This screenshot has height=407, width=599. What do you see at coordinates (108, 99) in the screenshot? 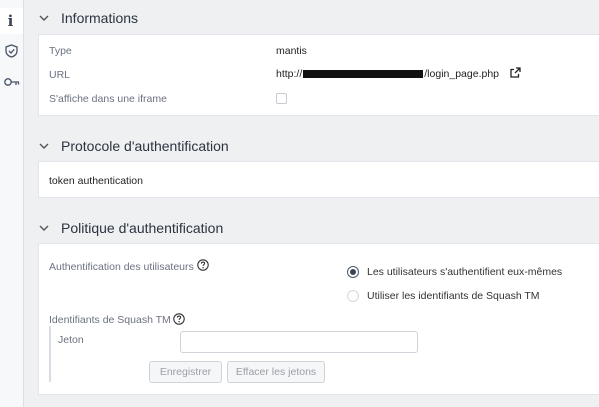
I see `iframe-label: S'affiche dans une iframe` at bounding box center [108, 99].